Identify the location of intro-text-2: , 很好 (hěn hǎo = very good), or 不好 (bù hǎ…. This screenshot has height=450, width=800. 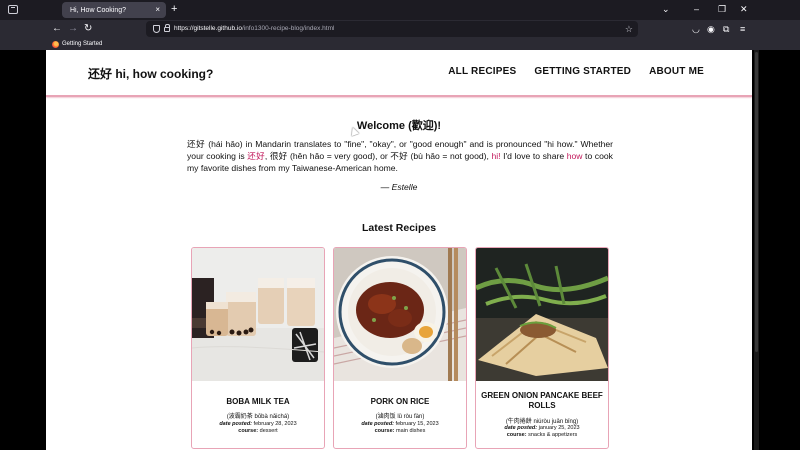
(378, 156).